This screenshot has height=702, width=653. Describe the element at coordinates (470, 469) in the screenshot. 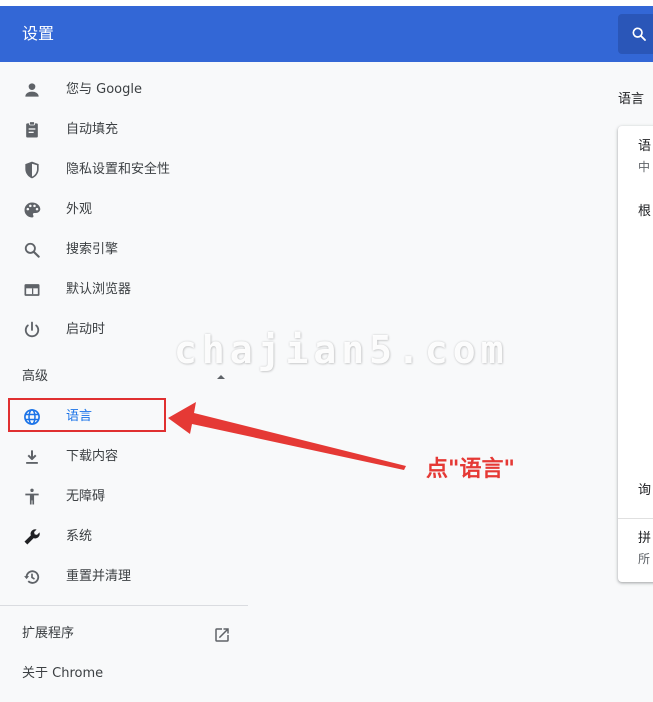

I see `annotation-text: 点"语言"` at that location.